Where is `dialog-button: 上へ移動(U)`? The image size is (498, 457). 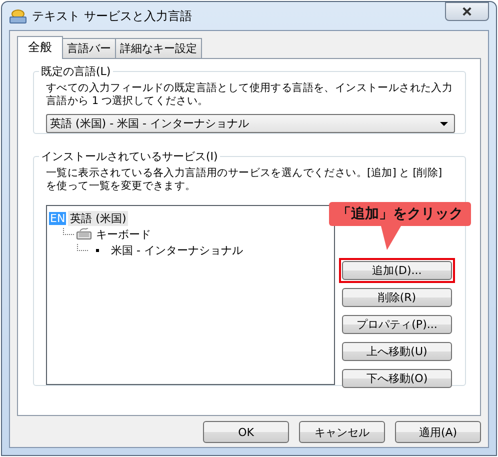
dialog-button: 上へ移動(U) is located at coordinates (397, 351).